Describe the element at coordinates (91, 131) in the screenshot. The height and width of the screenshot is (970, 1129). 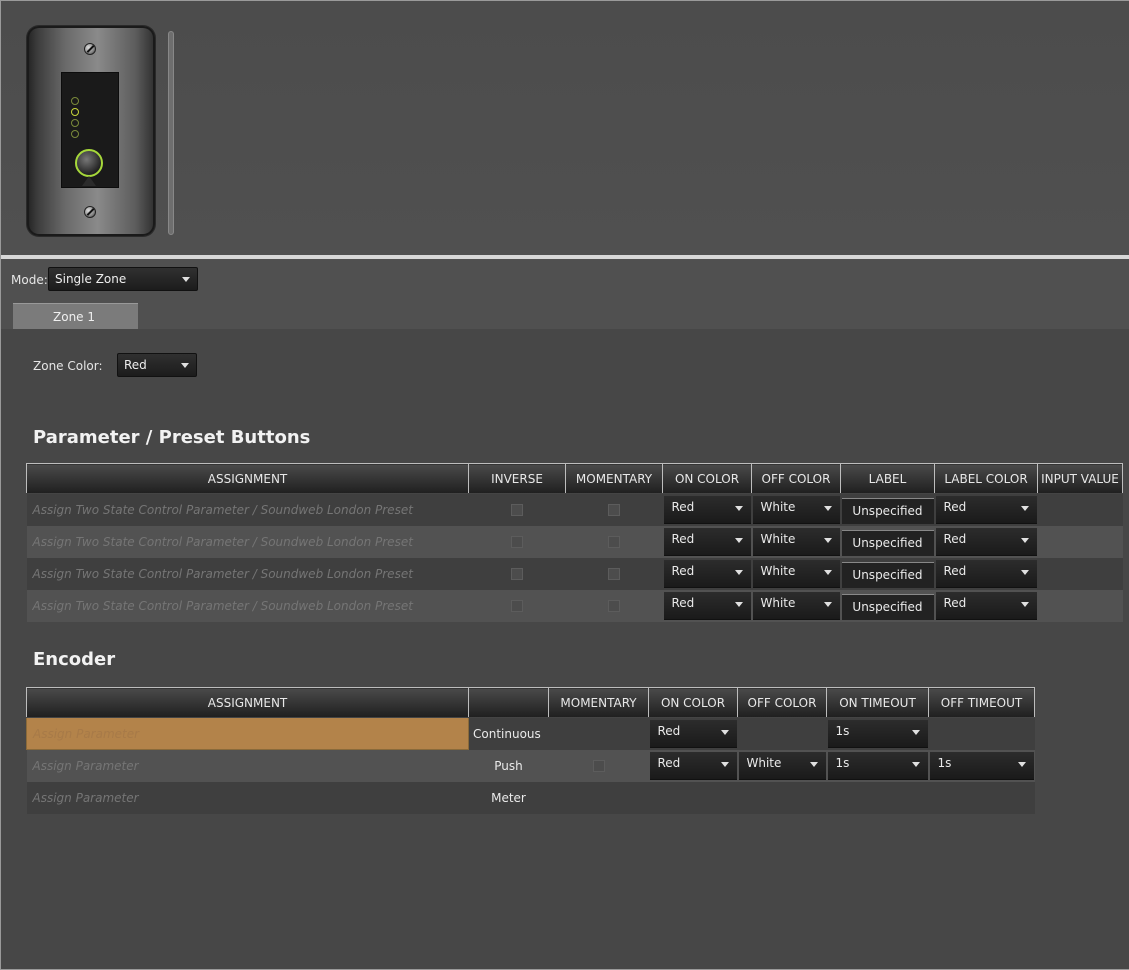
I see `wall-controller-image` at that location.